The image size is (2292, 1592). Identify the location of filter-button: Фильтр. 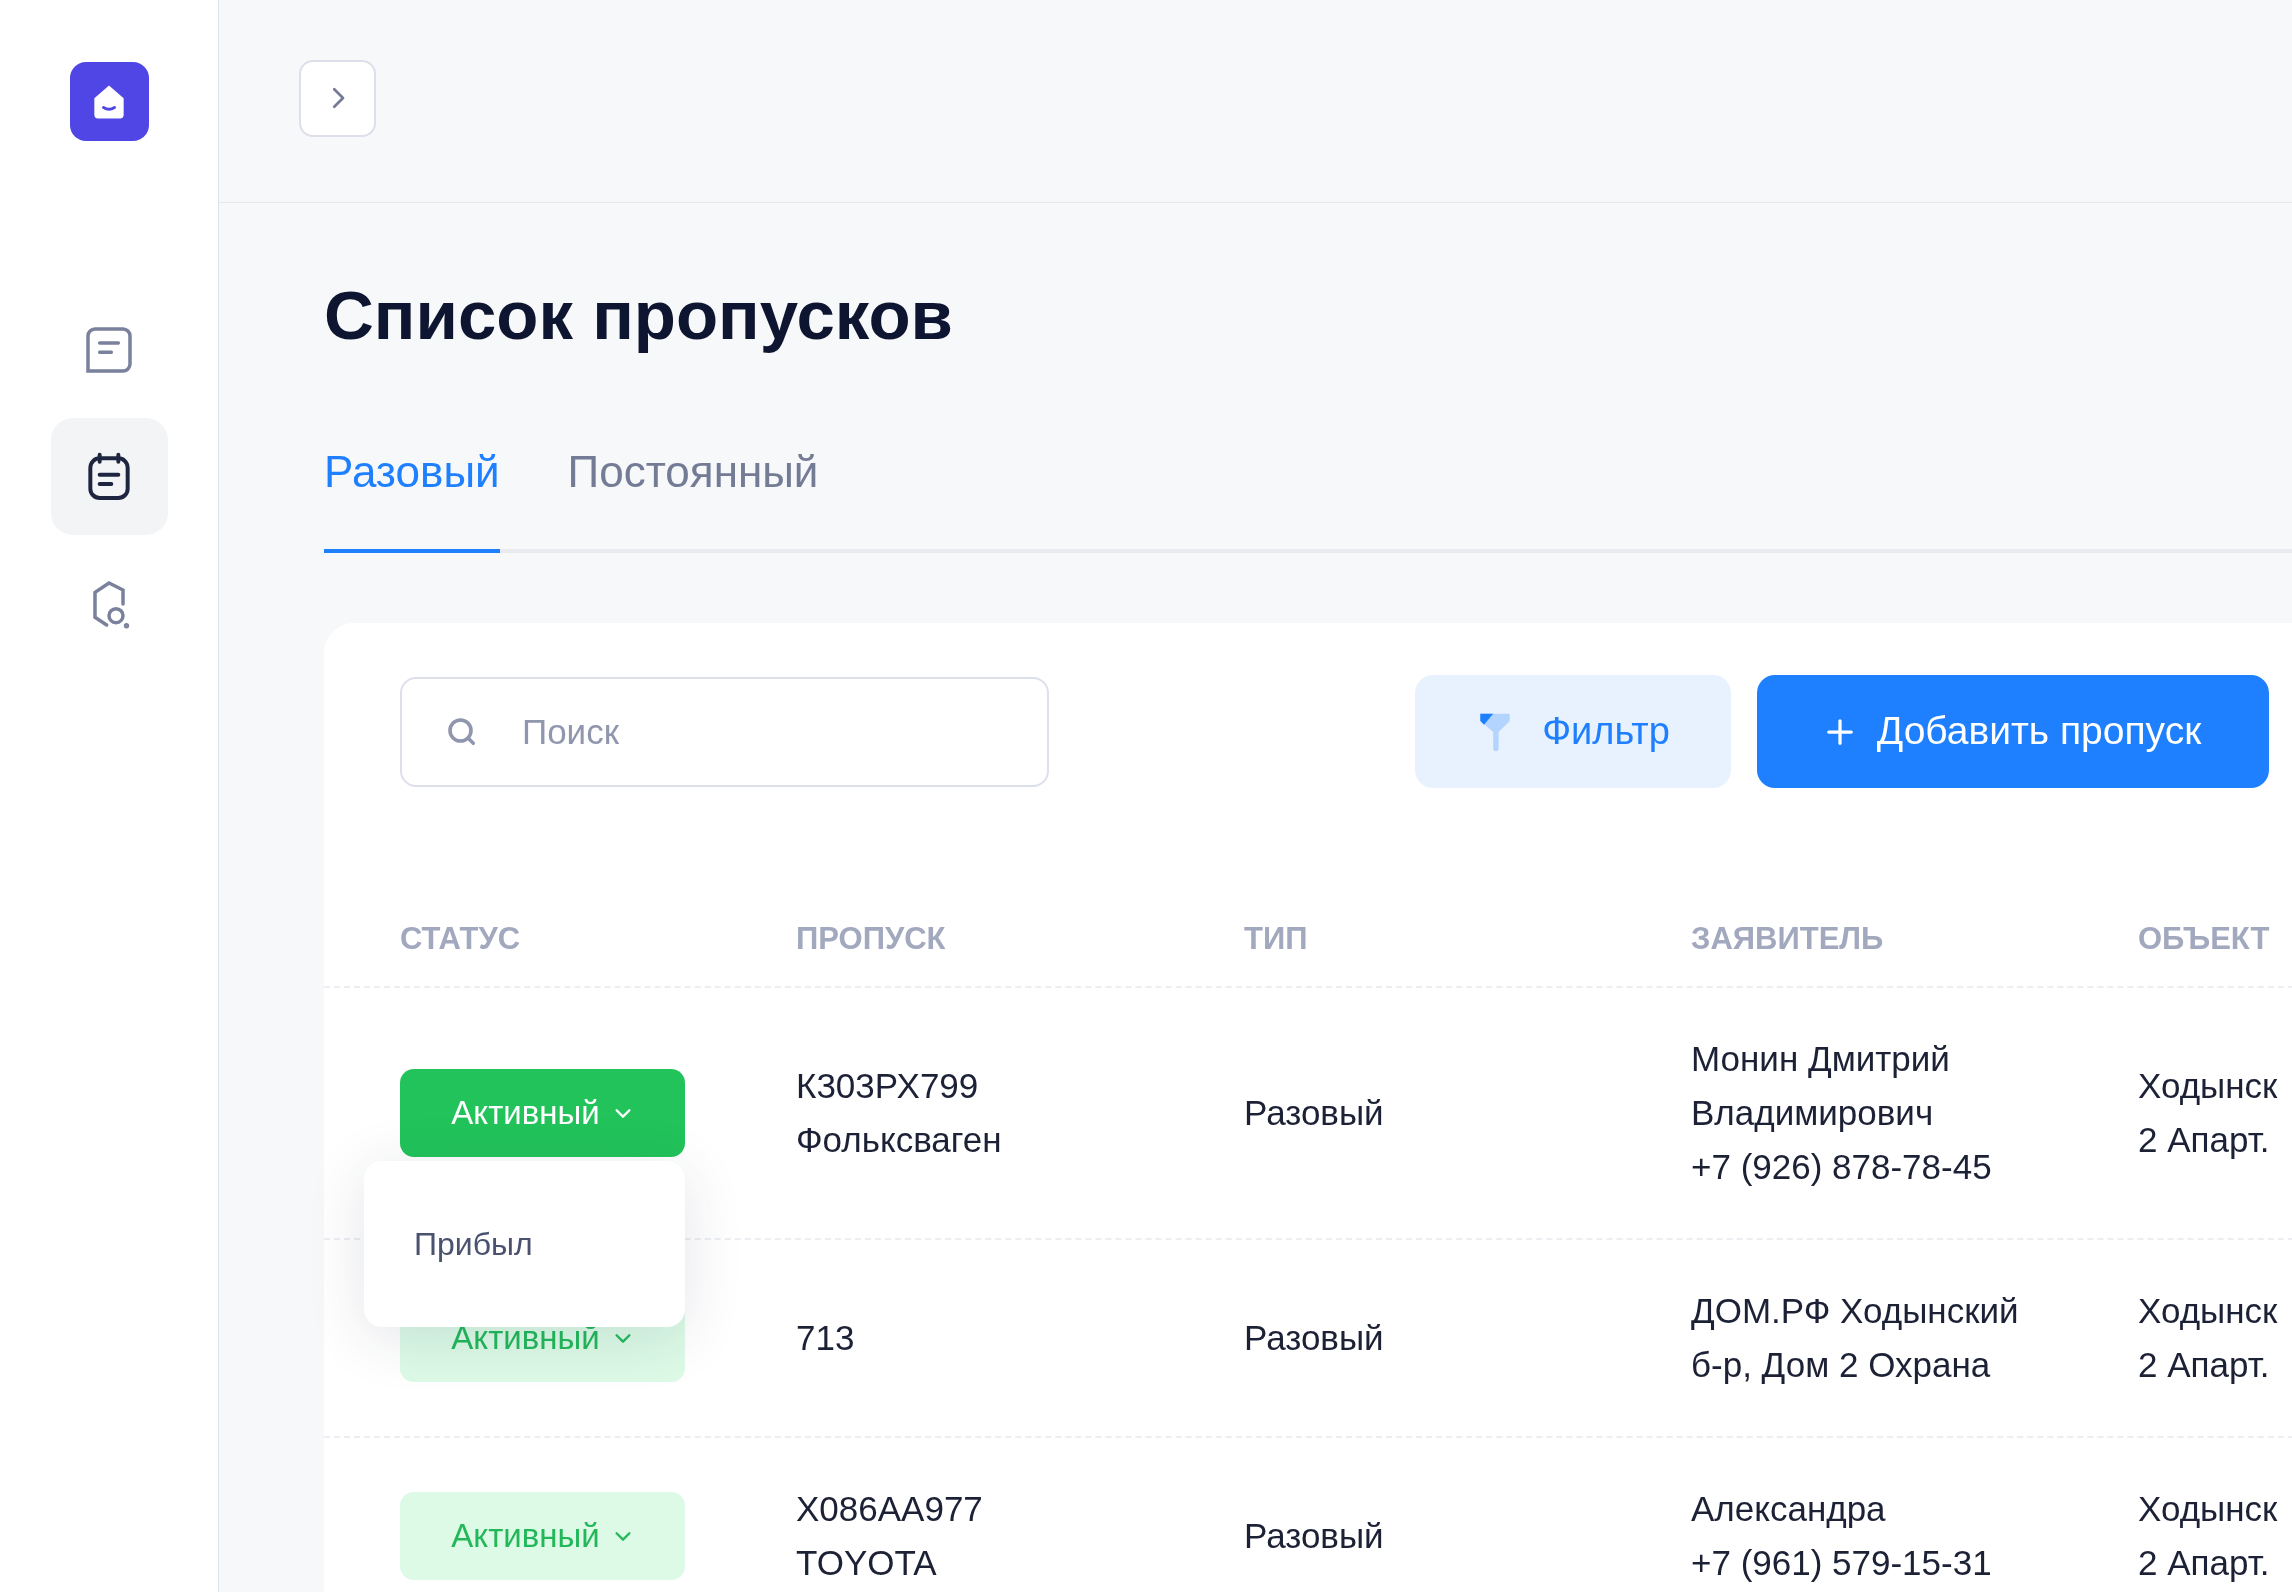
(1573, 731).